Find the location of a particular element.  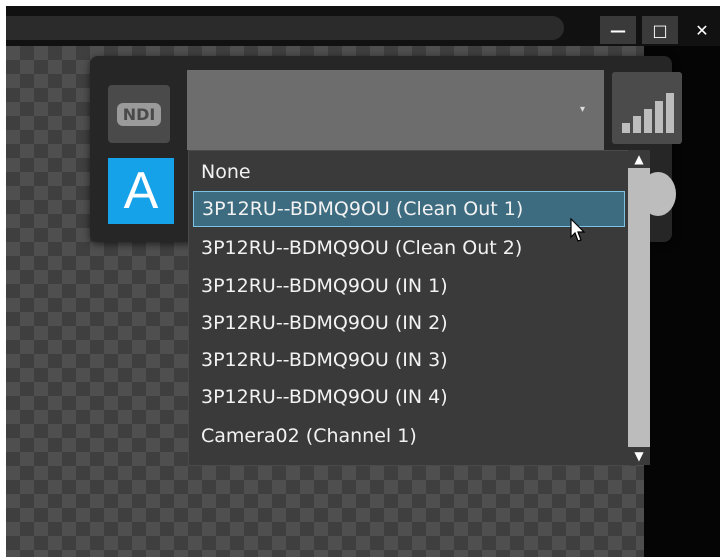

dropdown-option-in-3: 3P12RU--BDMQ9OU (IN 3) is located at coordinates (409, 361).